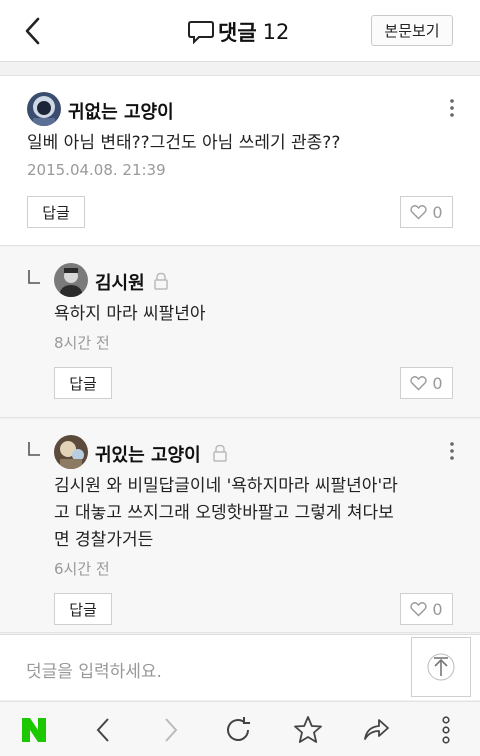 This screenshot has width=480, height=756. I want to click on menu-button, so click(446, 730).